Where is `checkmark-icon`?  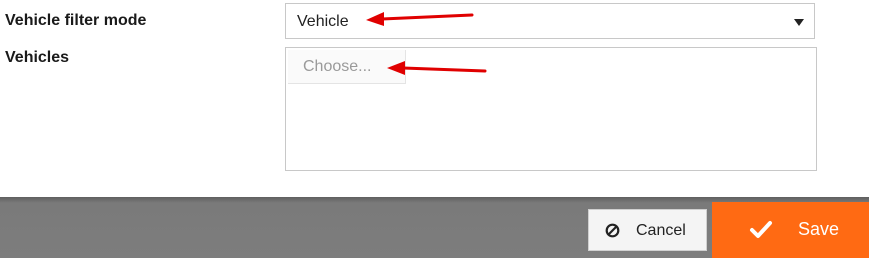
checkmark-icon is located at coordinates (761, 229).